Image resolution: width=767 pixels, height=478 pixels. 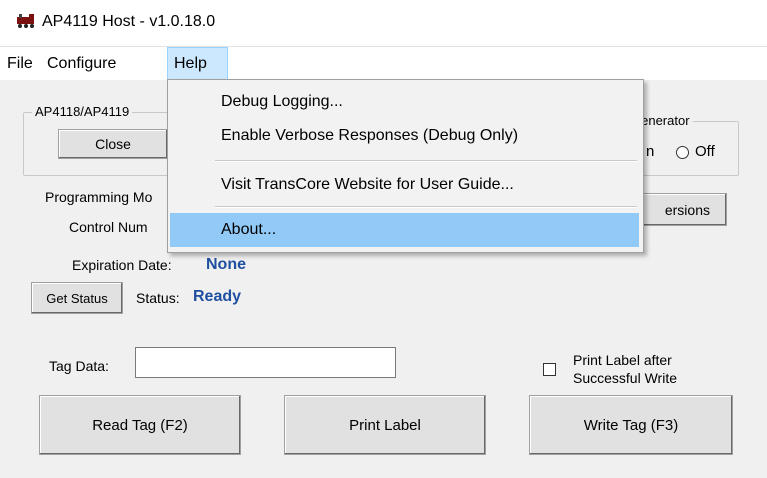 What do you see at coordinates (113, 144) in the screenshot?
I see `close-button: Close` at bounding box center [113, 144].